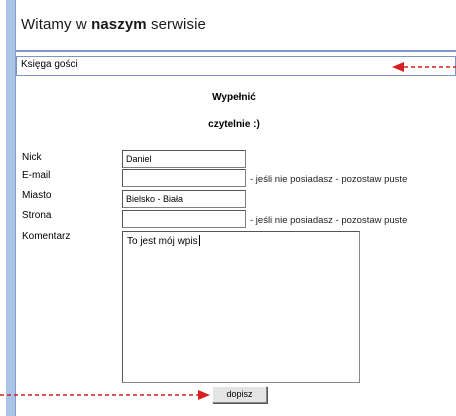 This screenshot has height=416, width=456. What do you see at coordinates (184, 159) in the screenshot?
I see `nick-input` at bounding box center [184, 159].